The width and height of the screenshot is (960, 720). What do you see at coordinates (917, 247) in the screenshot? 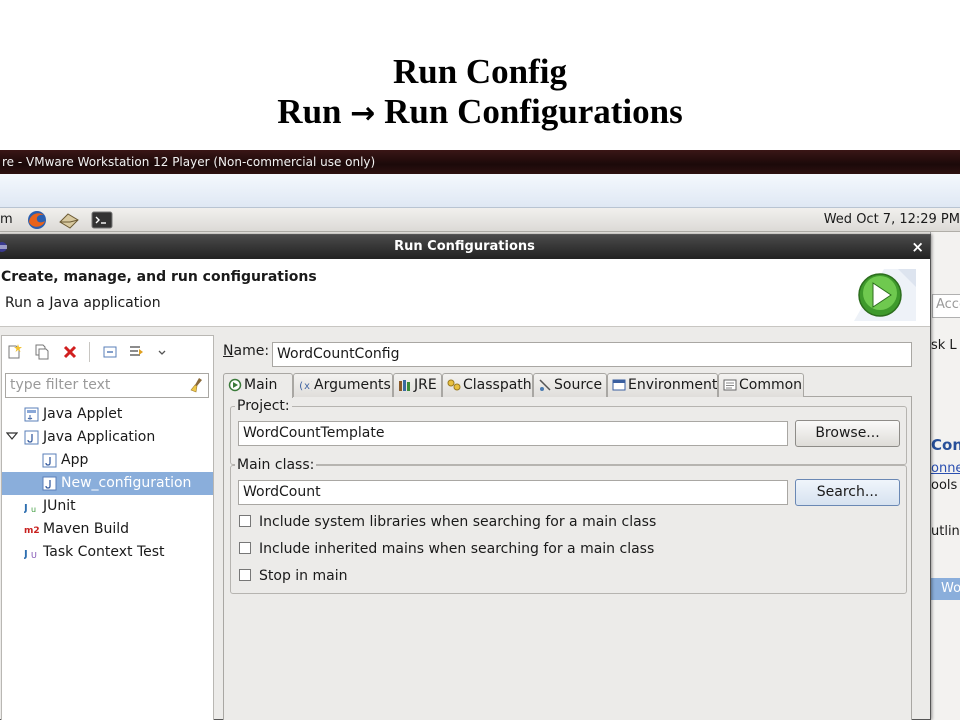
I see `close-icon: ×` at bounding box center [917, 247].